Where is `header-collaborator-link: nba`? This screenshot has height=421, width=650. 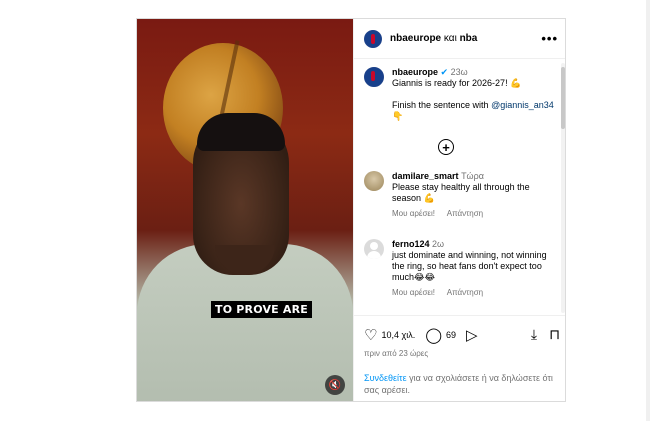 header-collaborator-link: nba is located at coordinates (469, 38).